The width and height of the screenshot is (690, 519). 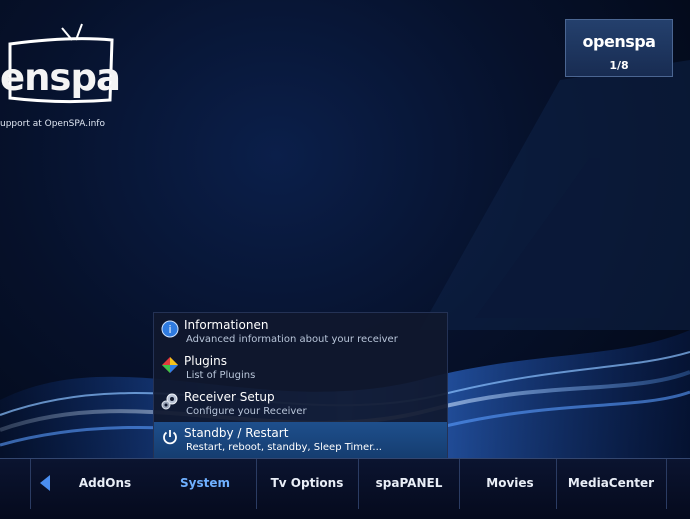 What do you see at coordinates (229, 397) in the screenshot?
I see `menu-item-title: Receiver Setup` at bounding box center [229, 397].